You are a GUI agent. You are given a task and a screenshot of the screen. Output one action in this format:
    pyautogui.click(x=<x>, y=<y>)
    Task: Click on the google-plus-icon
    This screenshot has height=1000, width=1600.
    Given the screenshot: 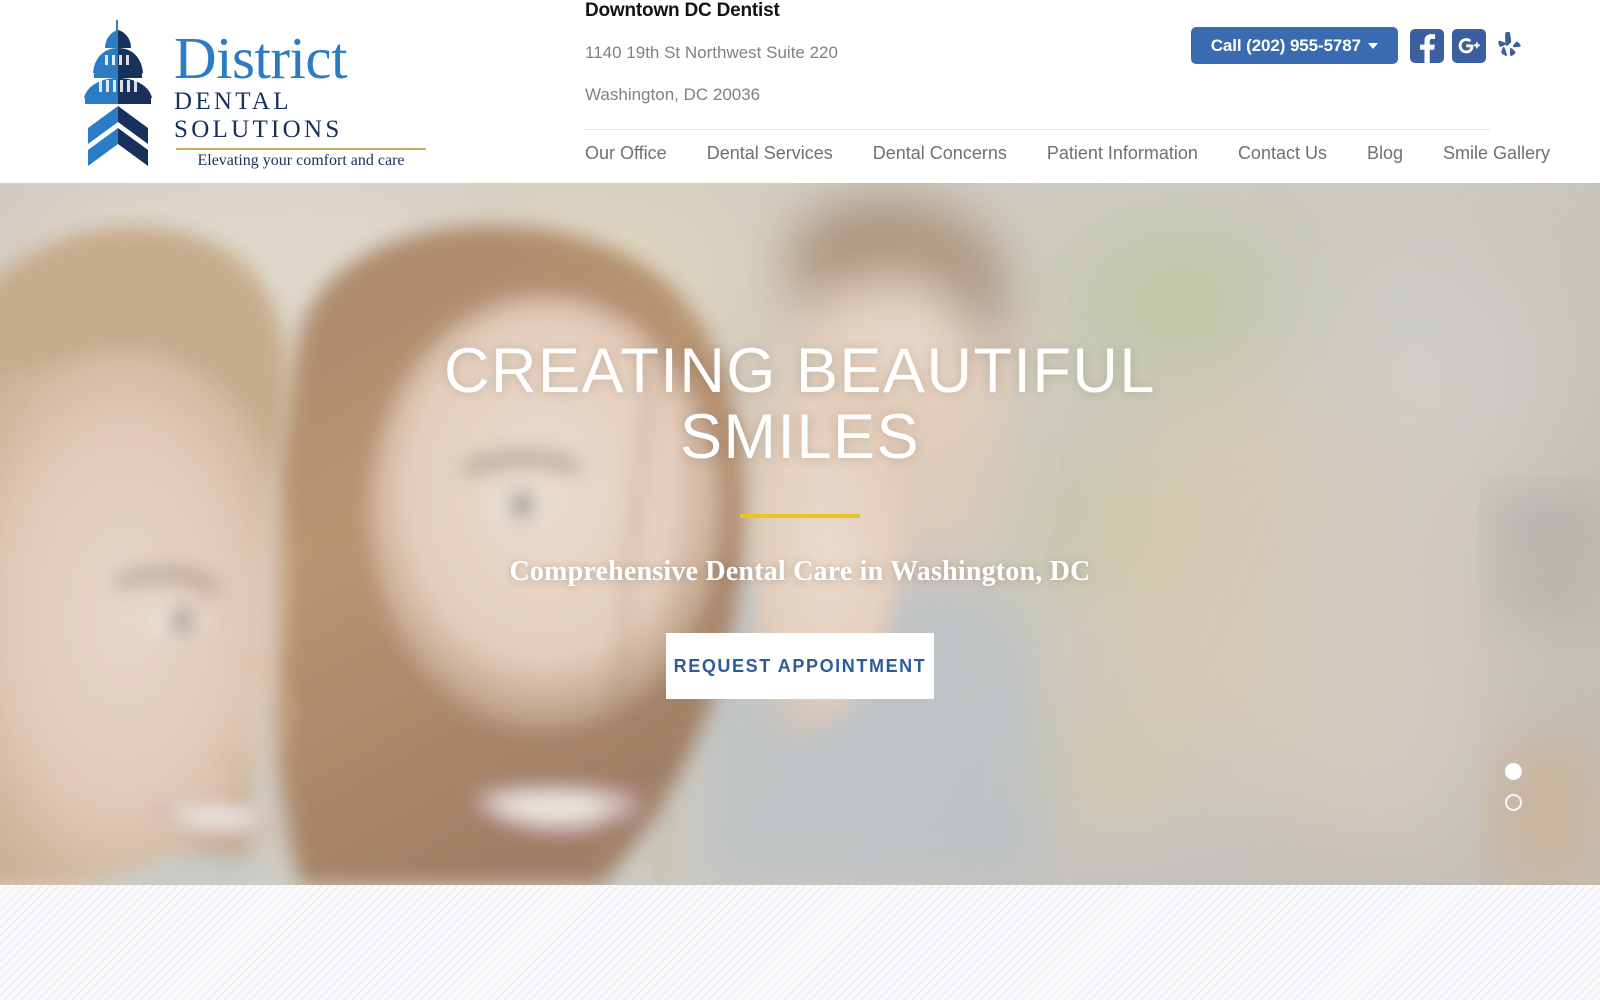 What is the action you would take?
    pyautogui.click(x=1469, y=45)
    